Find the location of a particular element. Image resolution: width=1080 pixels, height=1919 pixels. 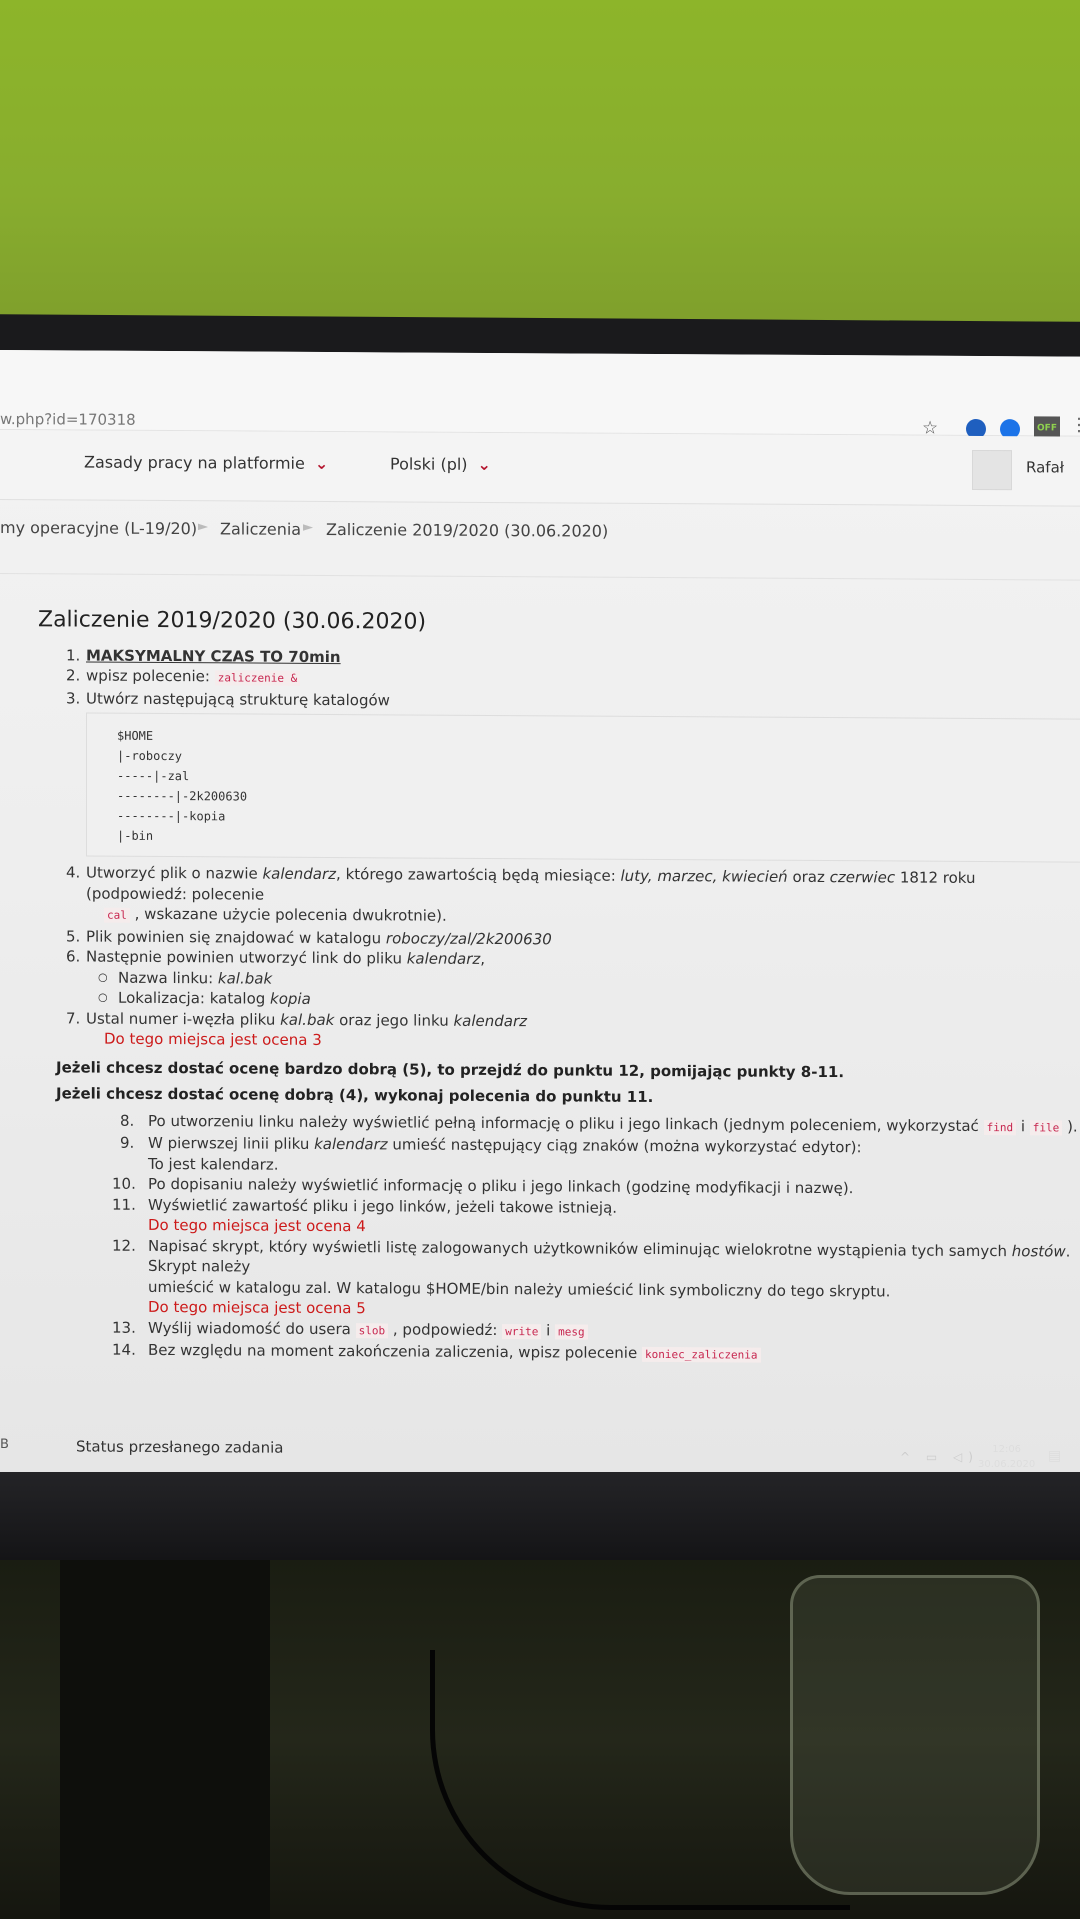

item-text: , podpowiedź: is located at coordinates (445, 1329).